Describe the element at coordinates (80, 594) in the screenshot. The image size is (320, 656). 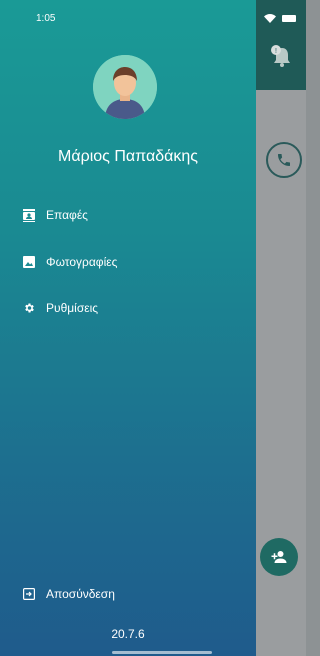
I see `logout-label: Αποσύνδεση` at that location.